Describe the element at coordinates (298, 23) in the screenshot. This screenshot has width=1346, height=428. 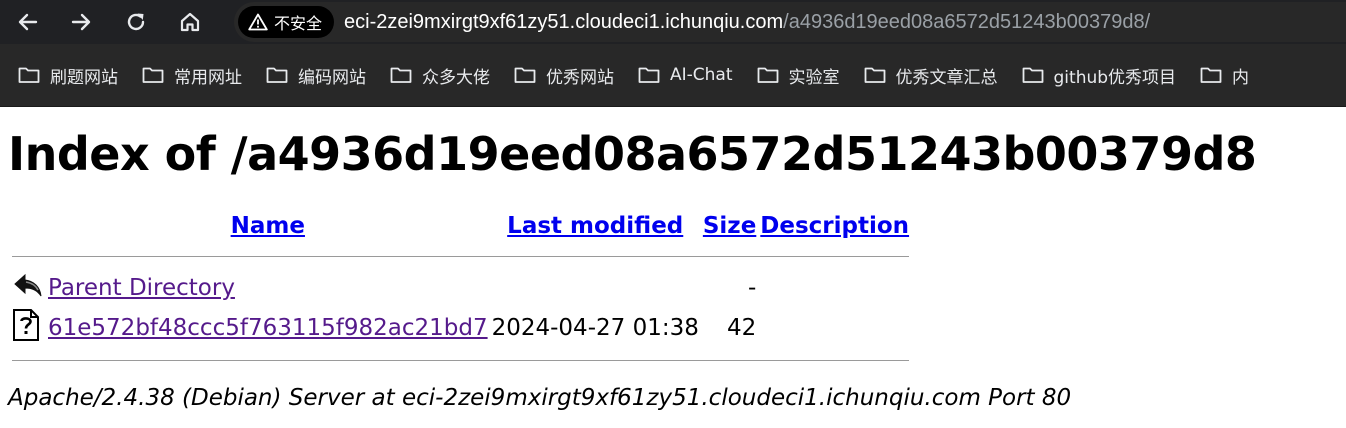
I see `security-label: 不安全` at that location.